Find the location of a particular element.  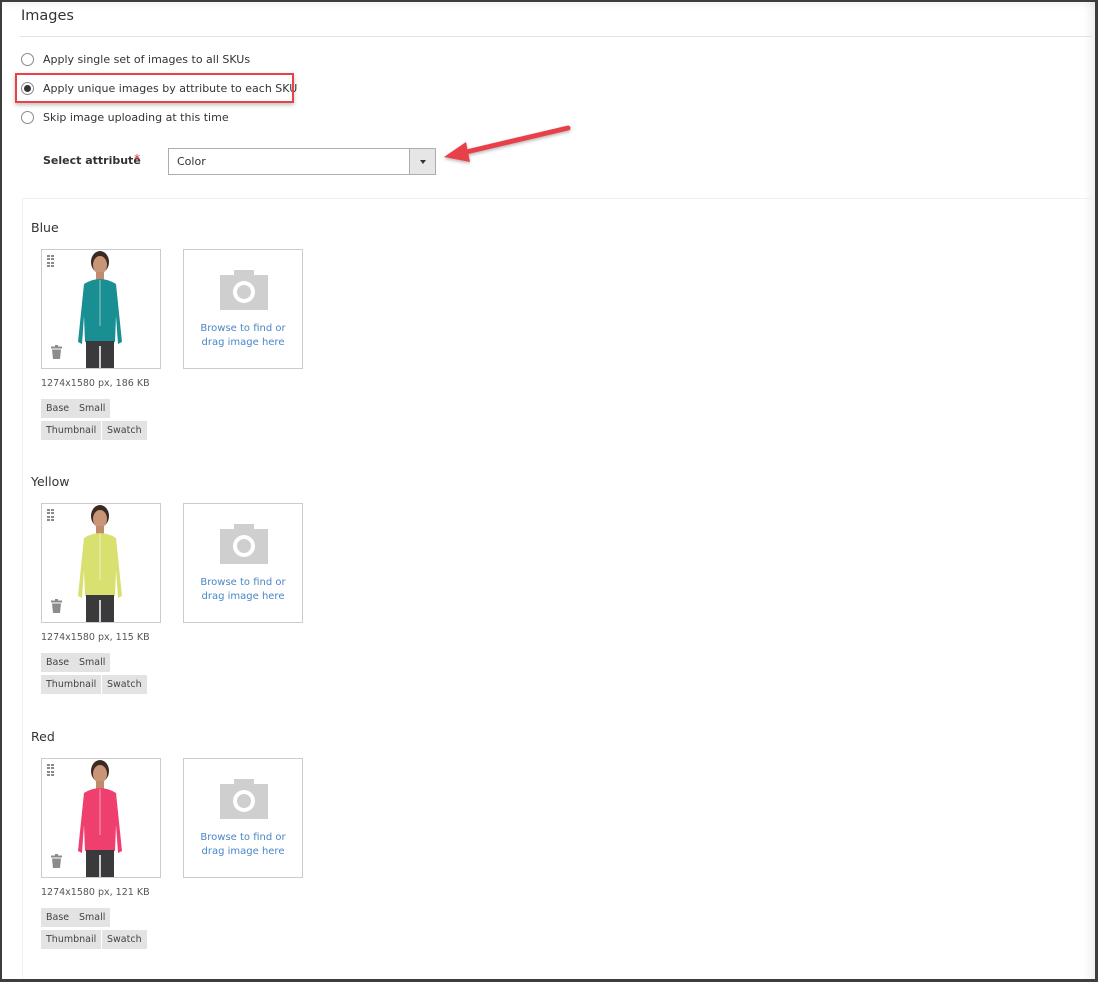

section-title: Images is located at coordinates (47, 16).